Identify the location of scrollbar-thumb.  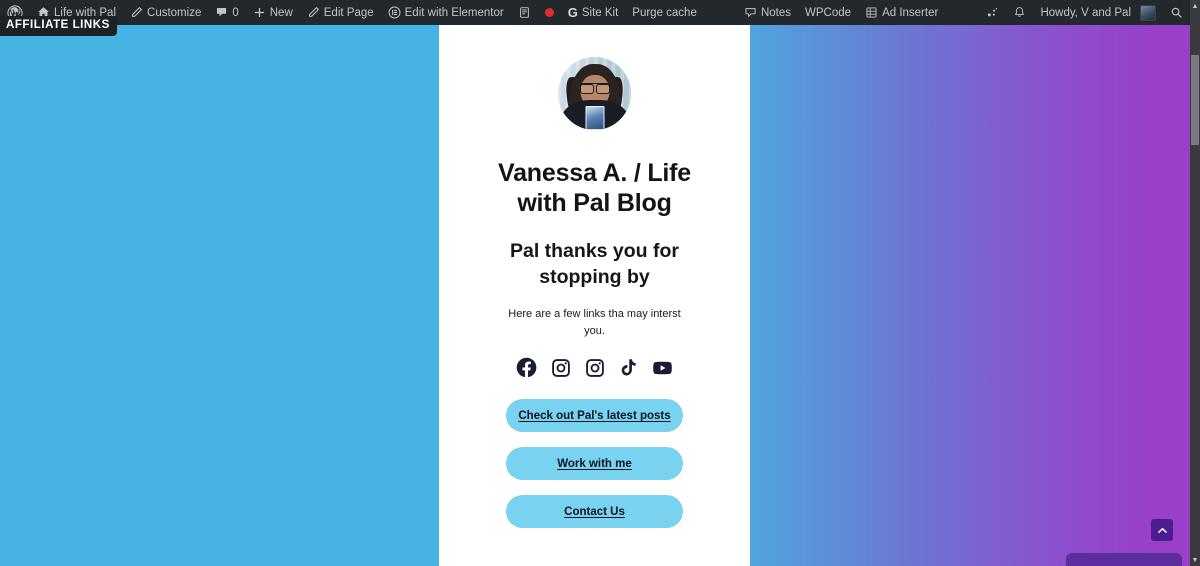
(1195, 100).